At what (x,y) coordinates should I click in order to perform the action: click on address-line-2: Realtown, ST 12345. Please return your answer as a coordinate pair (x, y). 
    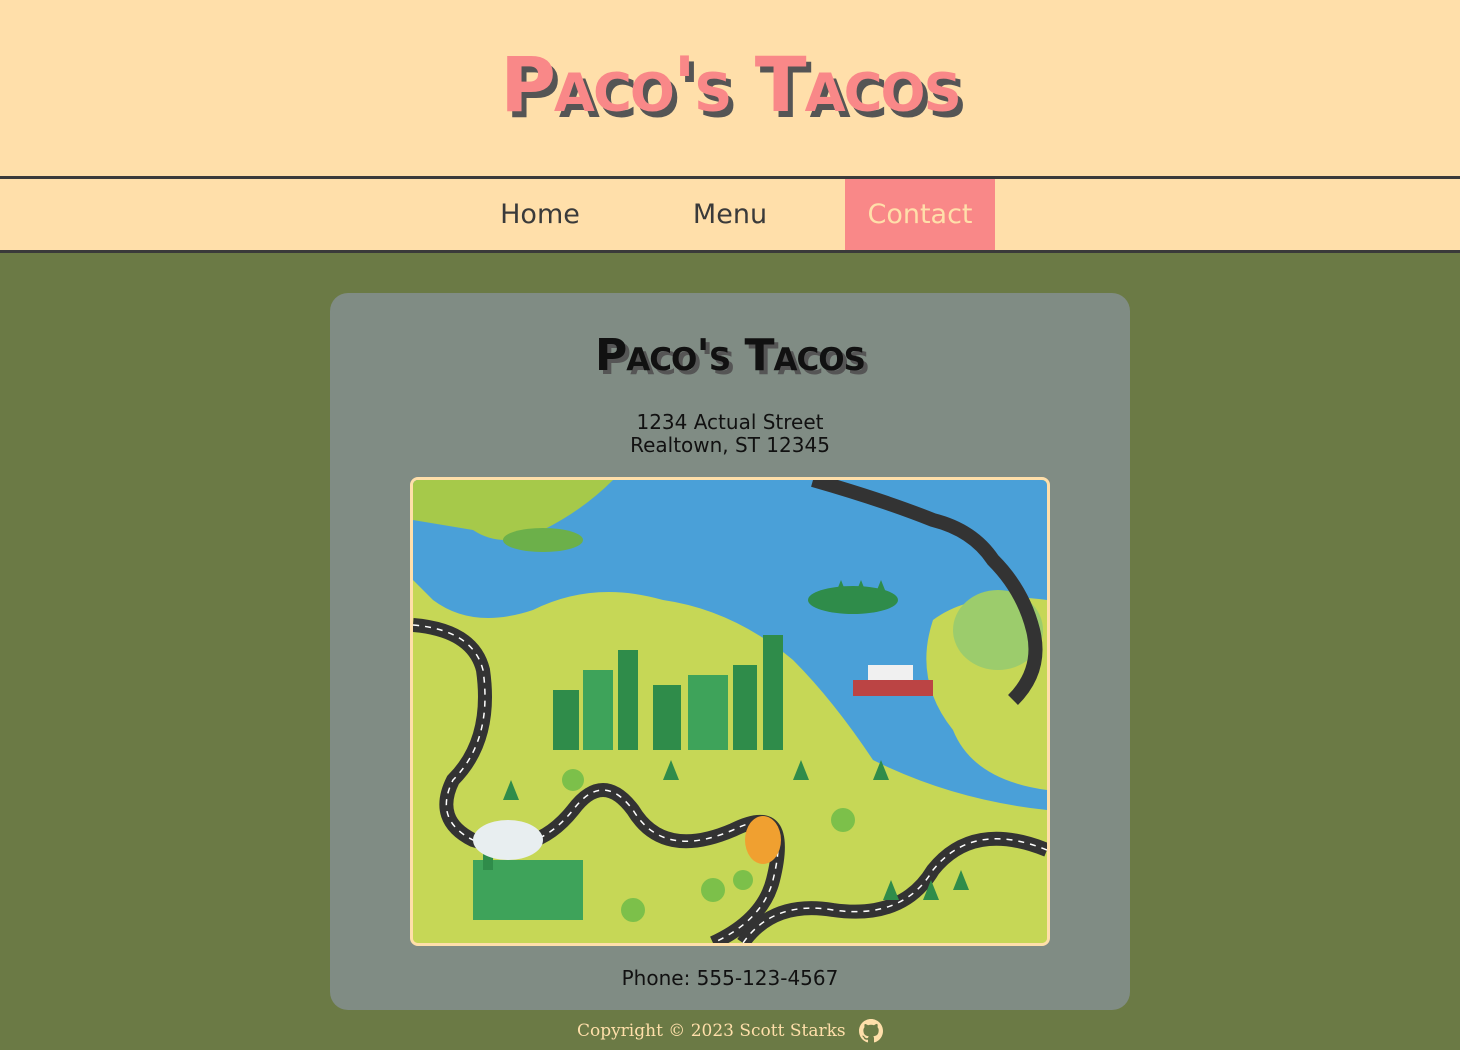
    Looking at the image, I should click on (730, 445).